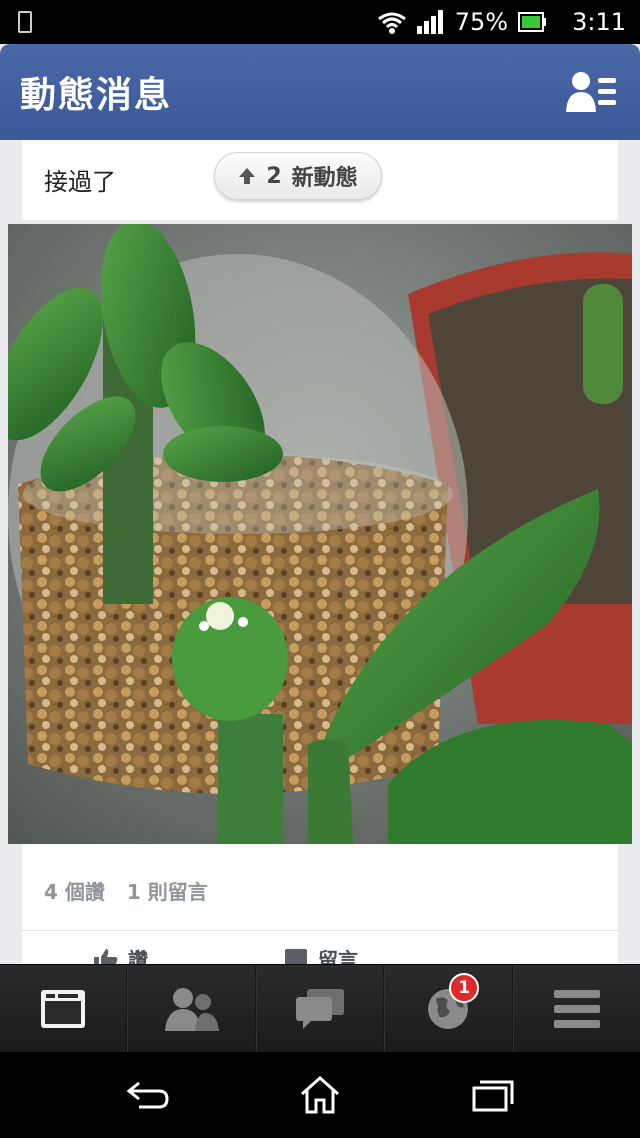  I want to click on post-actions: 讚 留言, so click(320, 954).